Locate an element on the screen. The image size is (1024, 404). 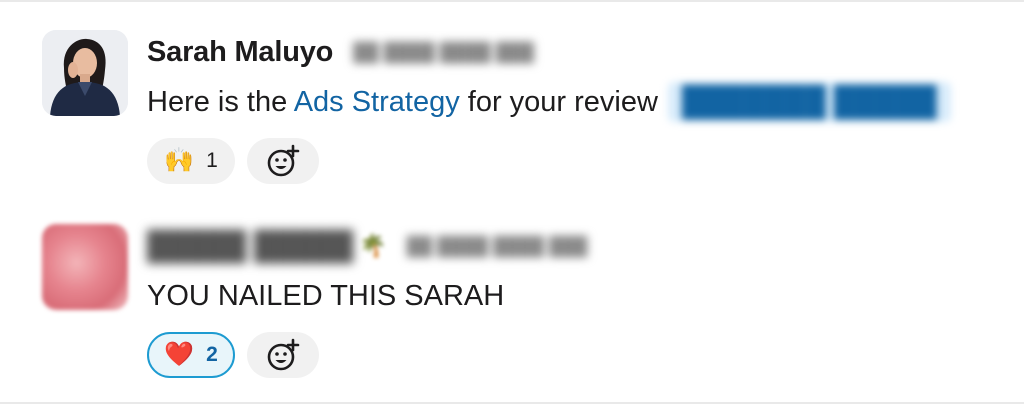
avatar-portrait is located at coordinates (85, 73).